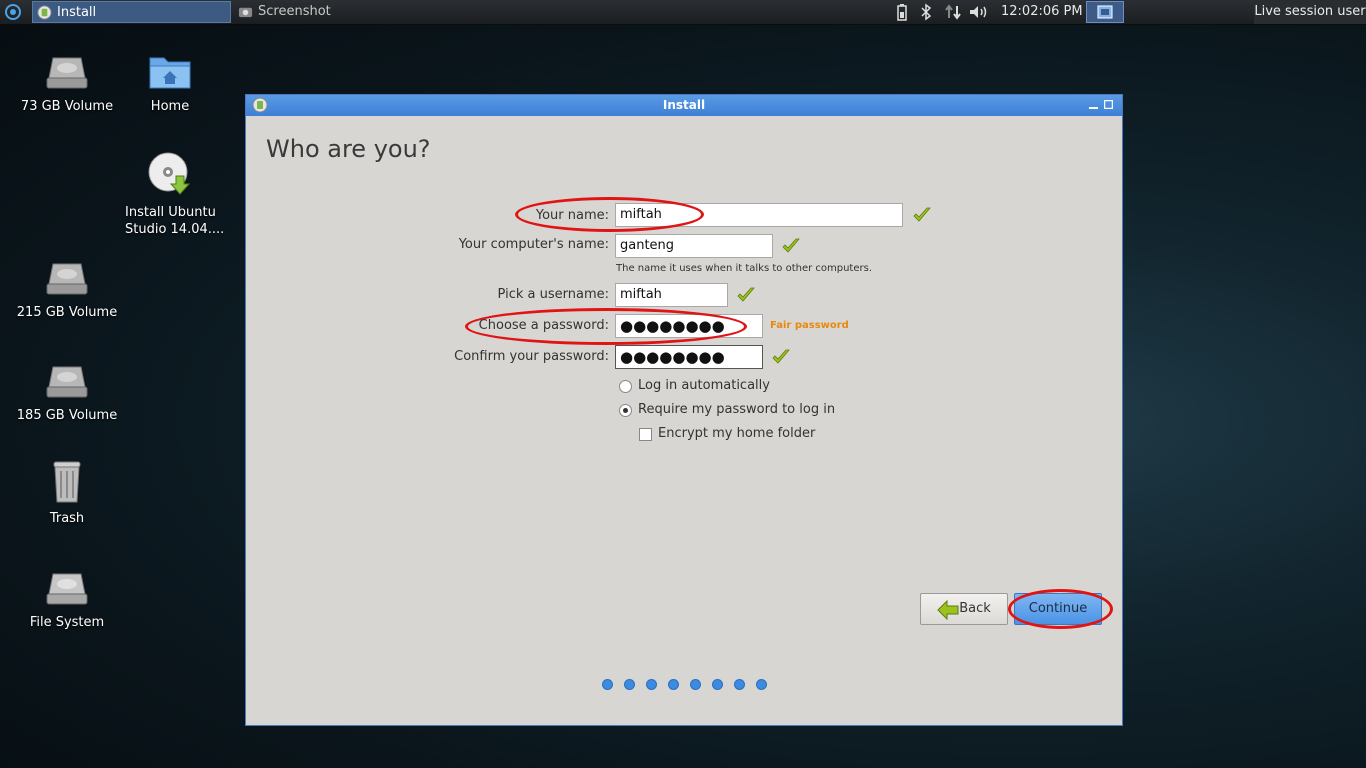  Describe the element at coordinates (694, 246) in the screenshot. I see `computer-name-field: ganteng` at that location.